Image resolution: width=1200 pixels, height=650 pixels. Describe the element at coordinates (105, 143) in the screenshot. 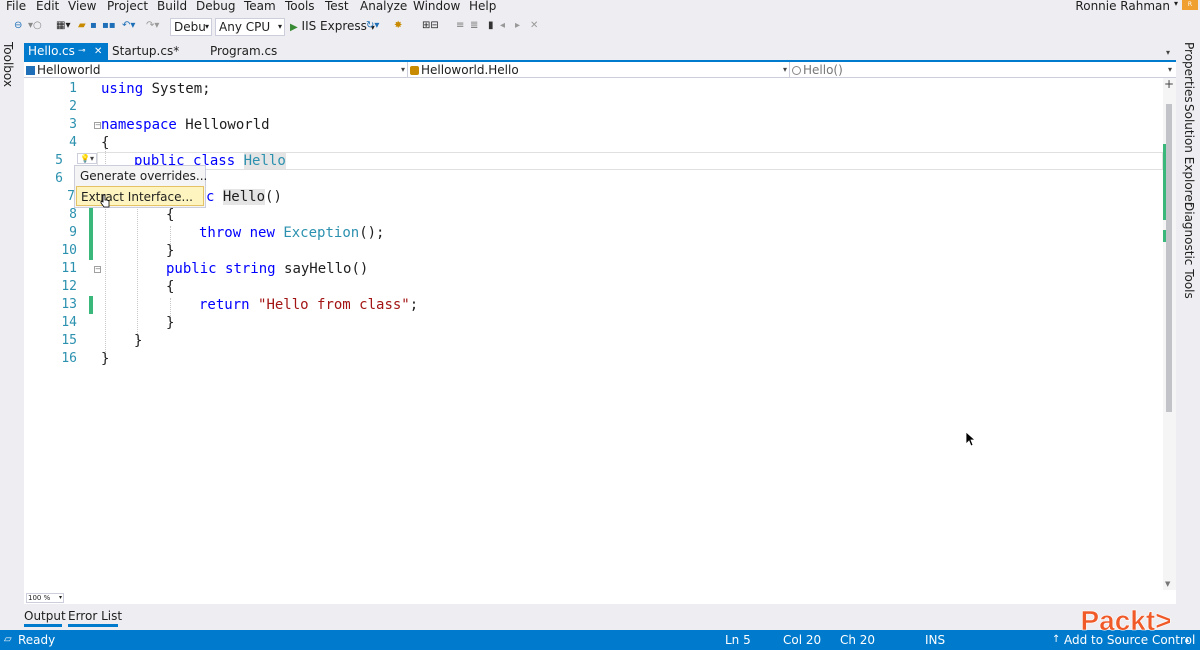

I see `code-line-4: {` at that location.